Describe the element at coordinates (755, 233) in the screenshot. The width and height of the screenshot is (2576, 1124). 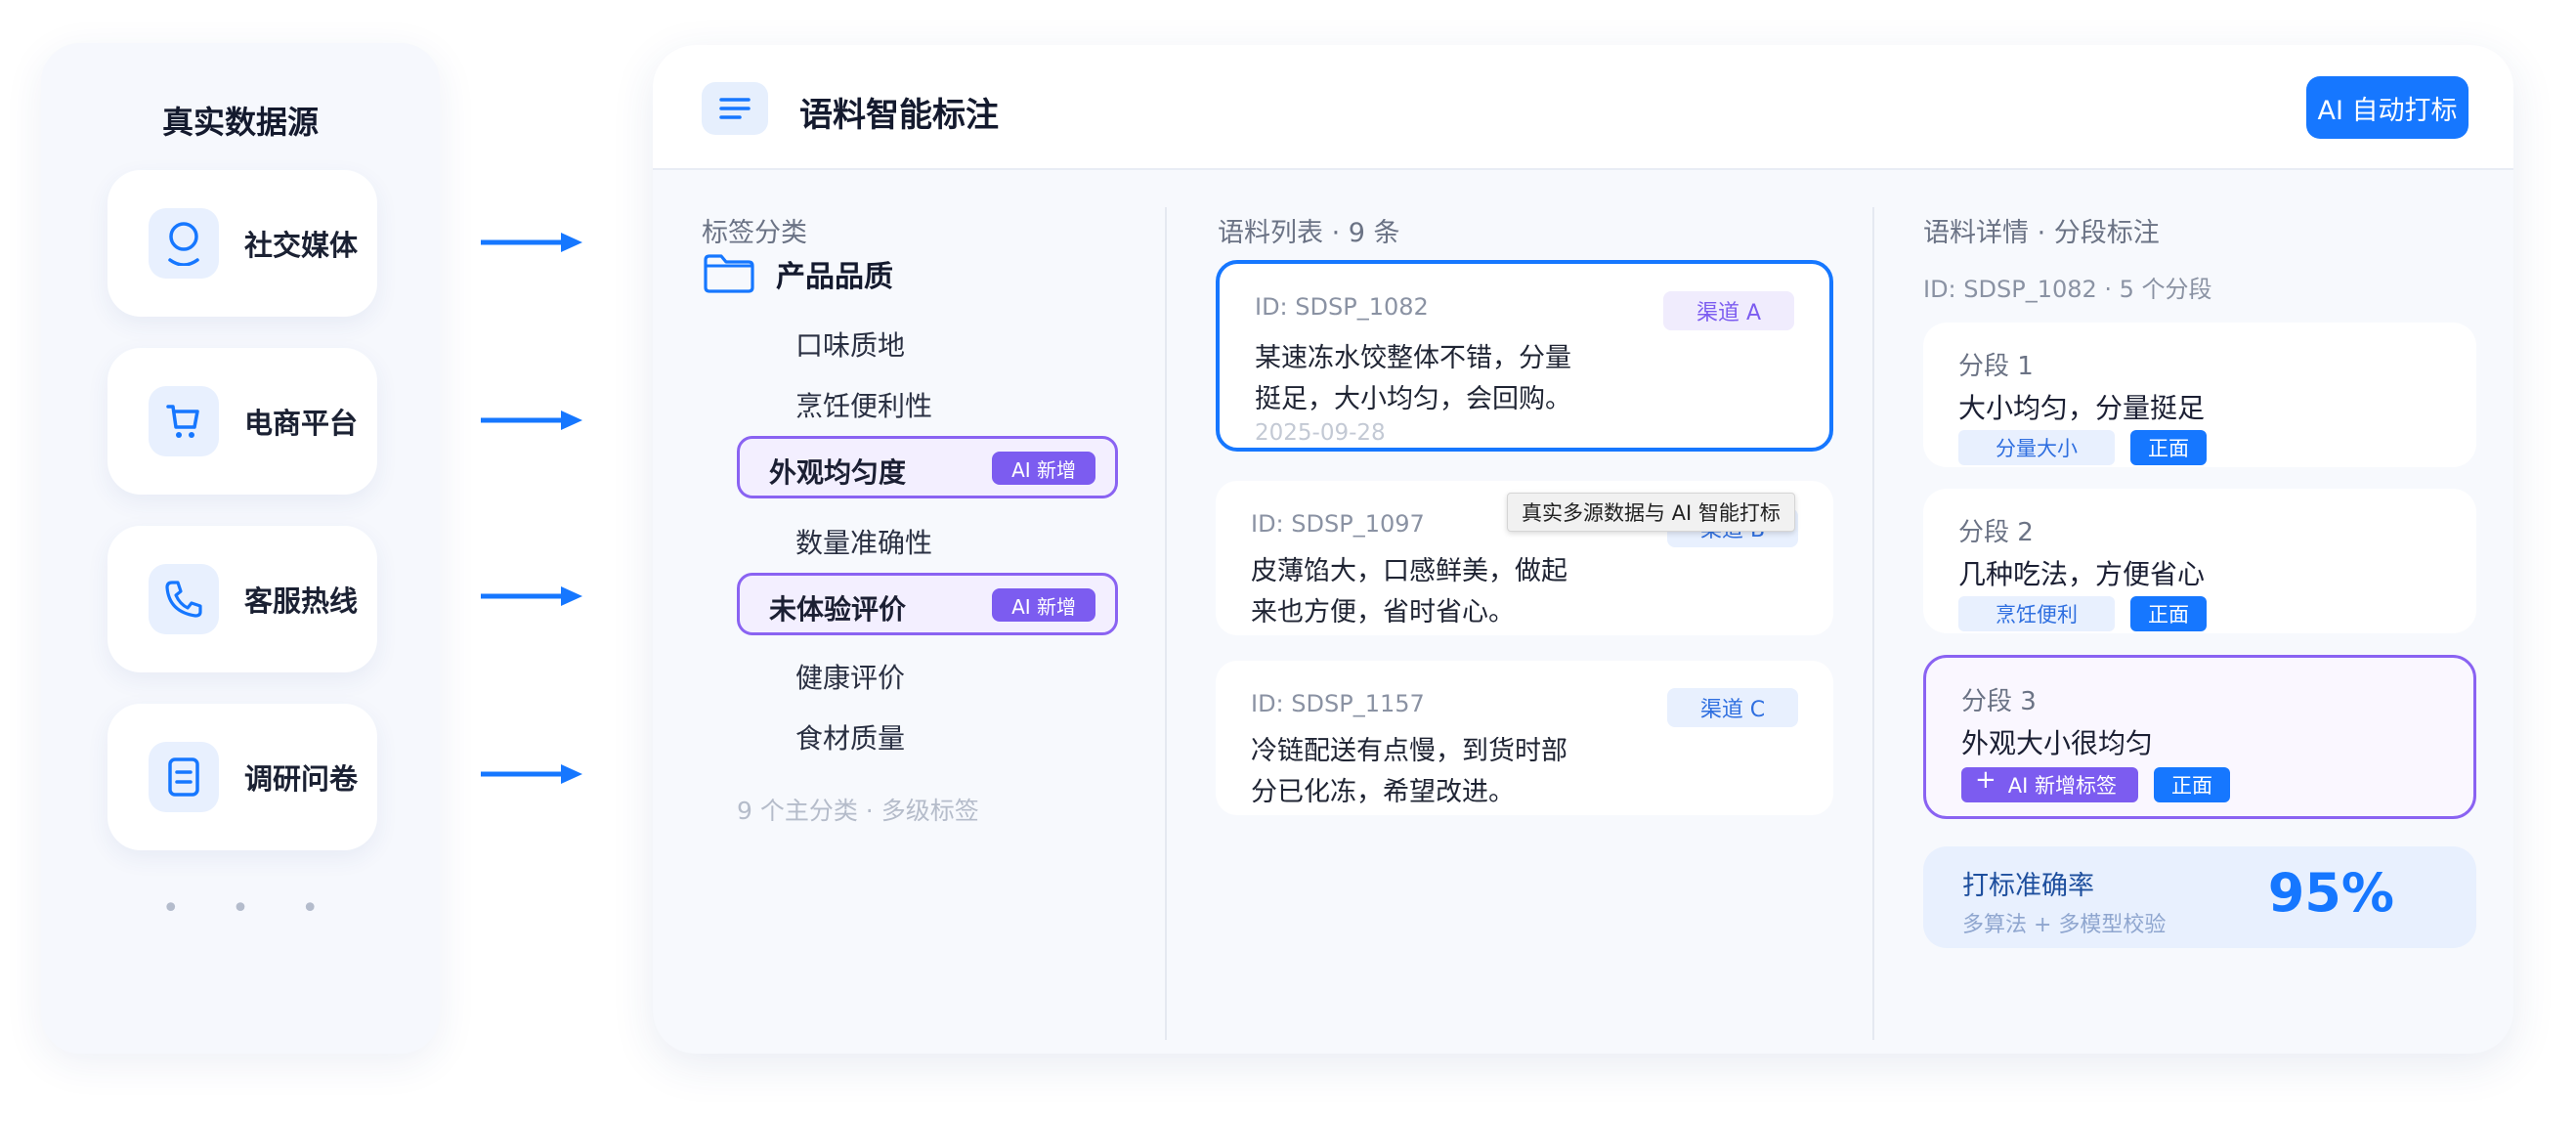
I see `tags-section-title: 标签分类` at that location.